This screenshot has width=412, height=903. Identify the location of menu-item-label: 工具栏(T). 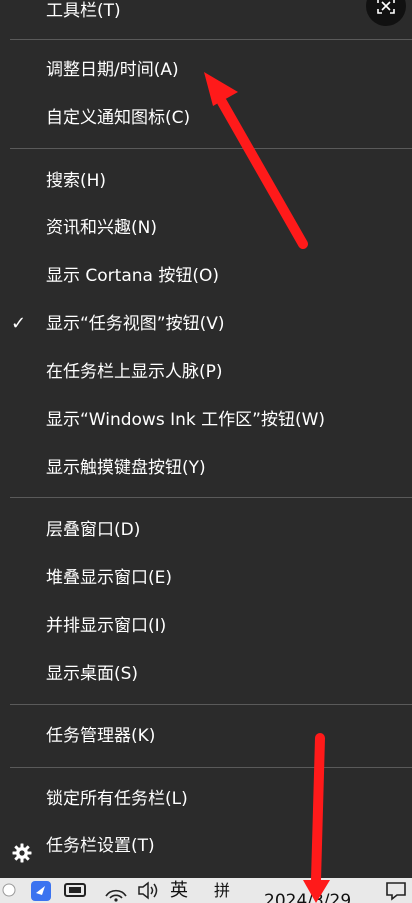
(83, 11).